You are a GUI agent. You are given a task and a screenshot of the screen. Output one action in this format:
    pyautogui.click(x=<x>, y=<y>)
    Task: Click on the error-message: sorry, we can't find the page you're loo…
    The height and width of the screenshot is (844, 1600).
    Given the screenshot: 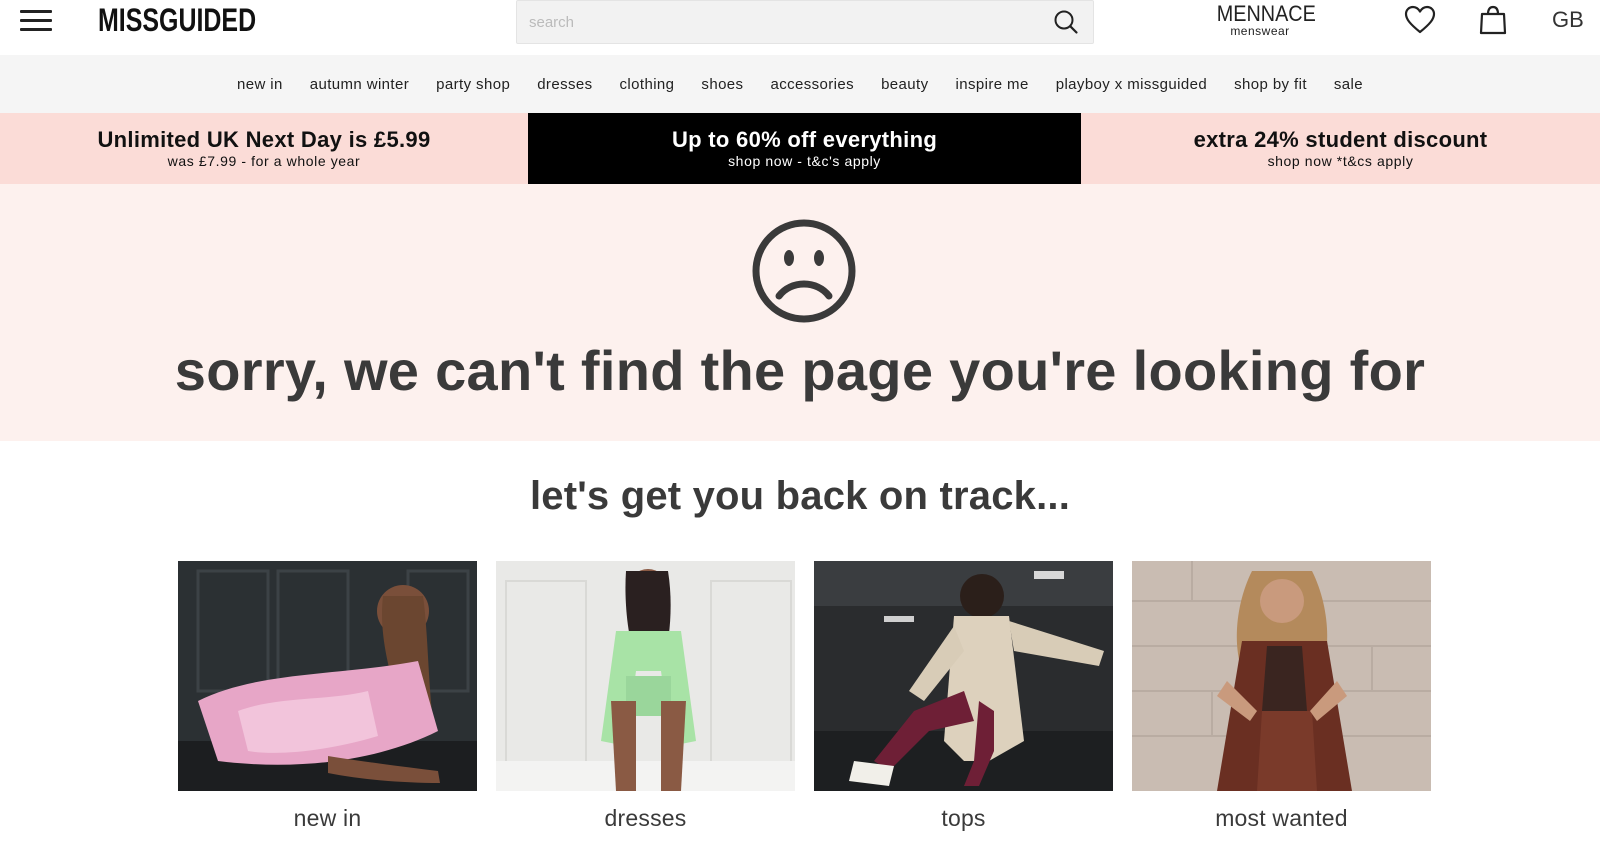 What is the action you would take?
    pyautogui.click(x=800, y=370)
    